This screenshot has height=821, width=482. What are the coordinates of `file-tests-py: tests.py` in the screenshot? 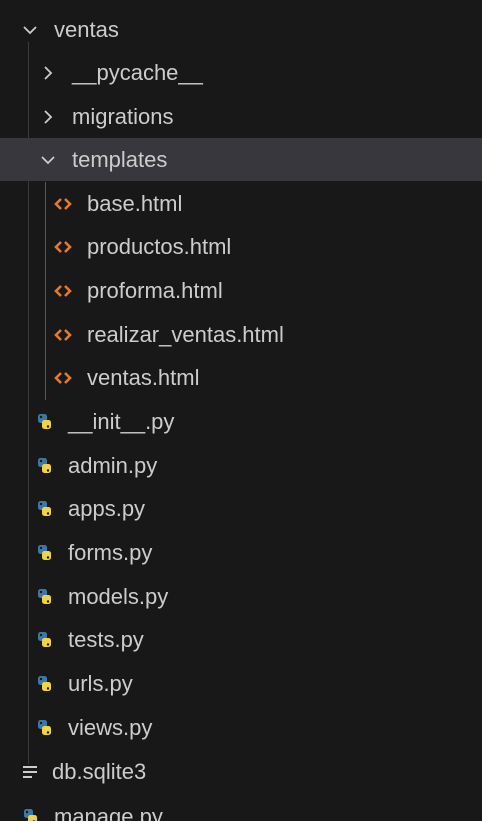 It's located at (241, 639).